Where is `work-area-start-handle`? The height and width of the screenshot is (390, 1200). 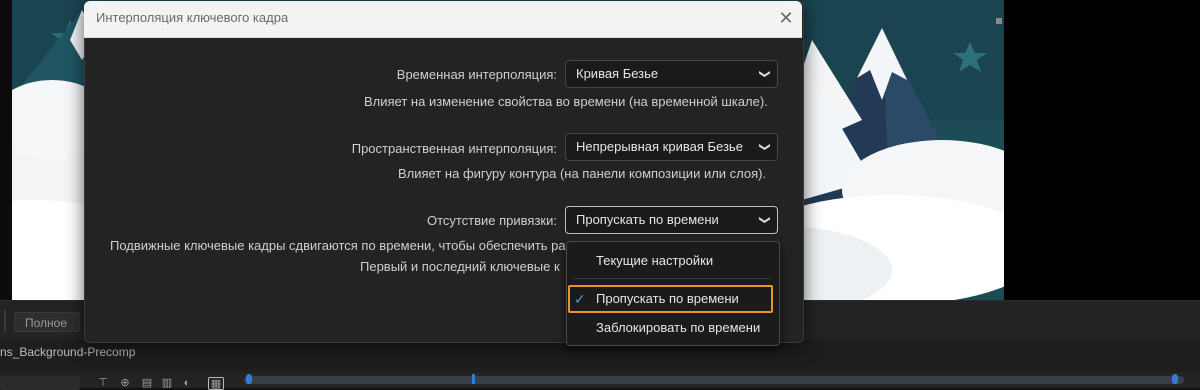 work-area-start-handle is located at coordinates (249, 379).